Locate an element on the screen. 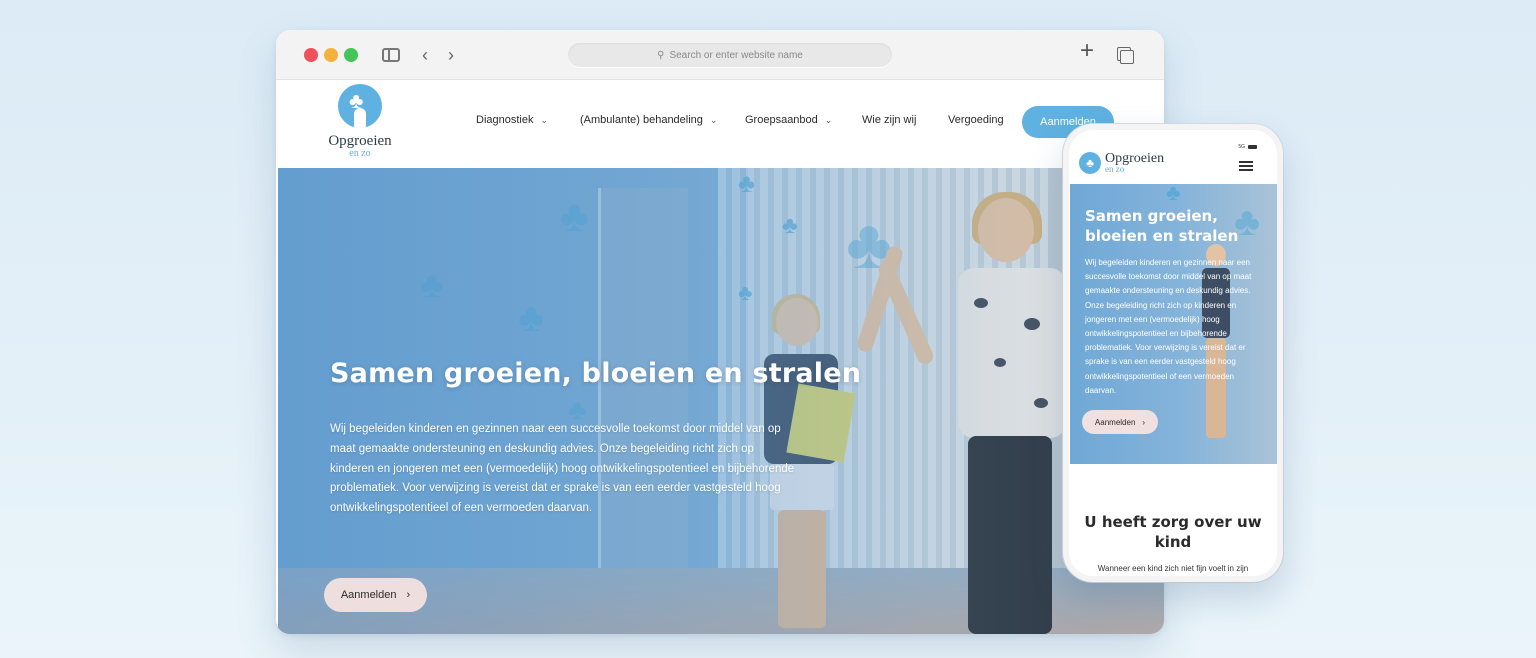 The width and height of the screenshot is (1536, 658). browser-toolbar: ‹ › ⚲ Search or enter website name + is located at coordinates (720, 55).